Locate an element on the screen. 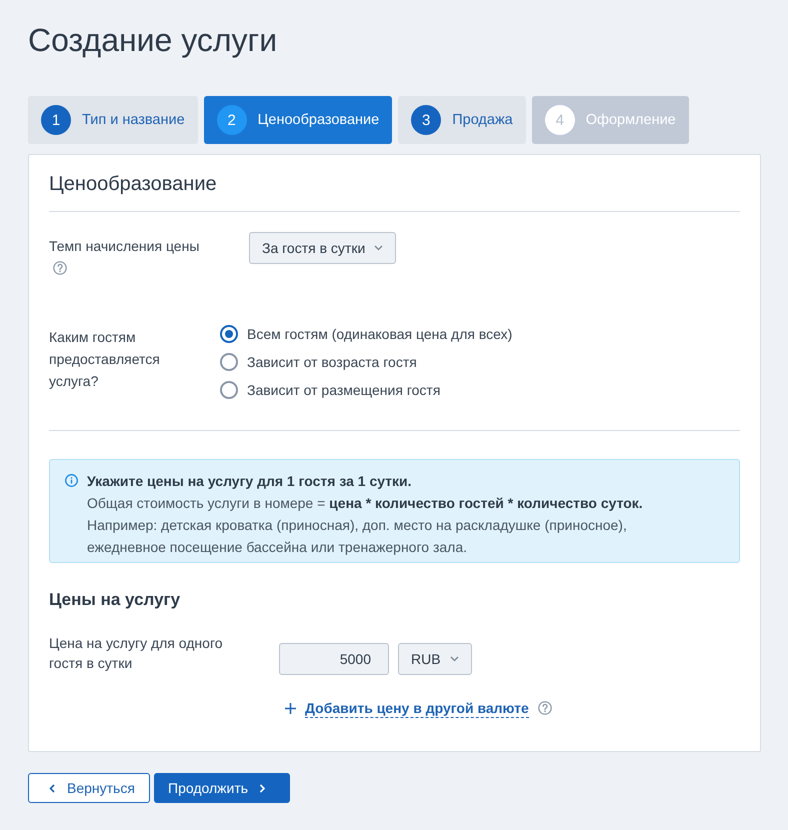 The width and height of the screenshot is (788, 830). step-number: 1 is located at coordinates (56, 120).